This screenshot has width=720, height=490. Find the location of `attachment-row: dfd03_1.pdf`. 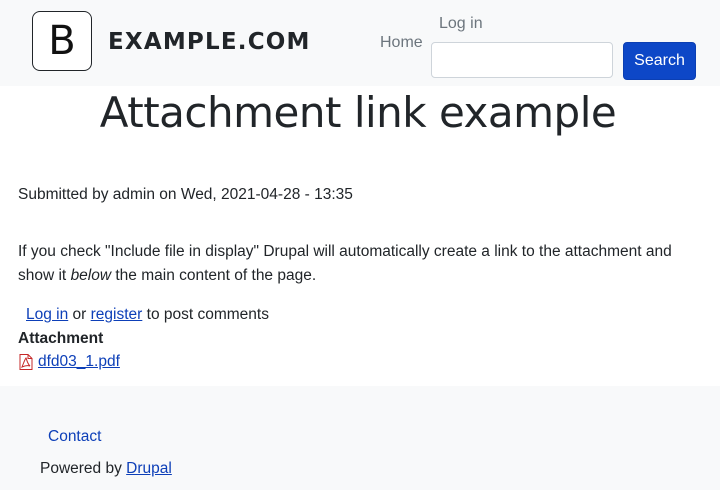

attachment-row: dfd03_1.pdf is located at coordinates (69, 362).